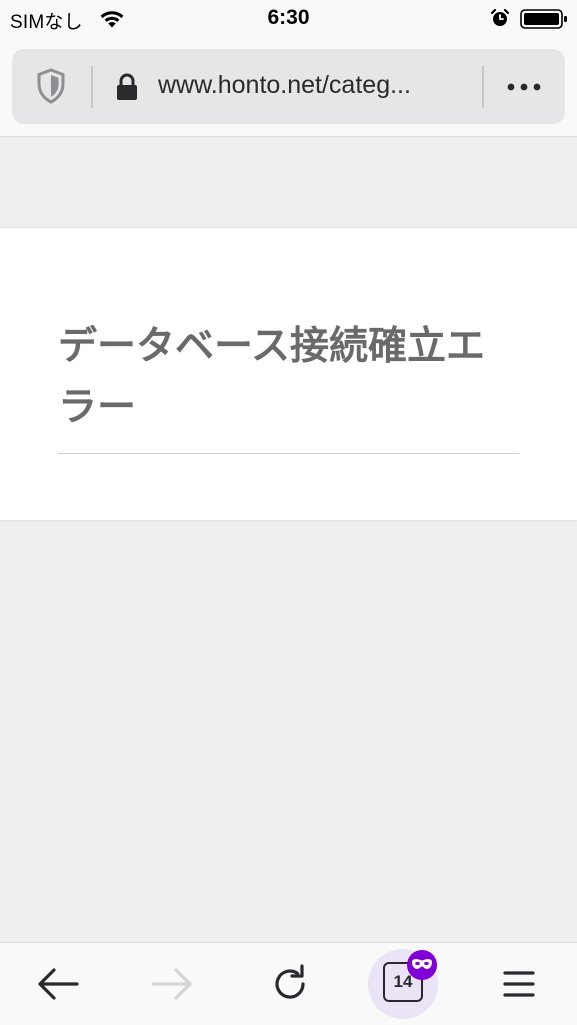 The height and width of the screenshot is (1025, 577). I want to click on back-arrow-icon, so click(58, 984).